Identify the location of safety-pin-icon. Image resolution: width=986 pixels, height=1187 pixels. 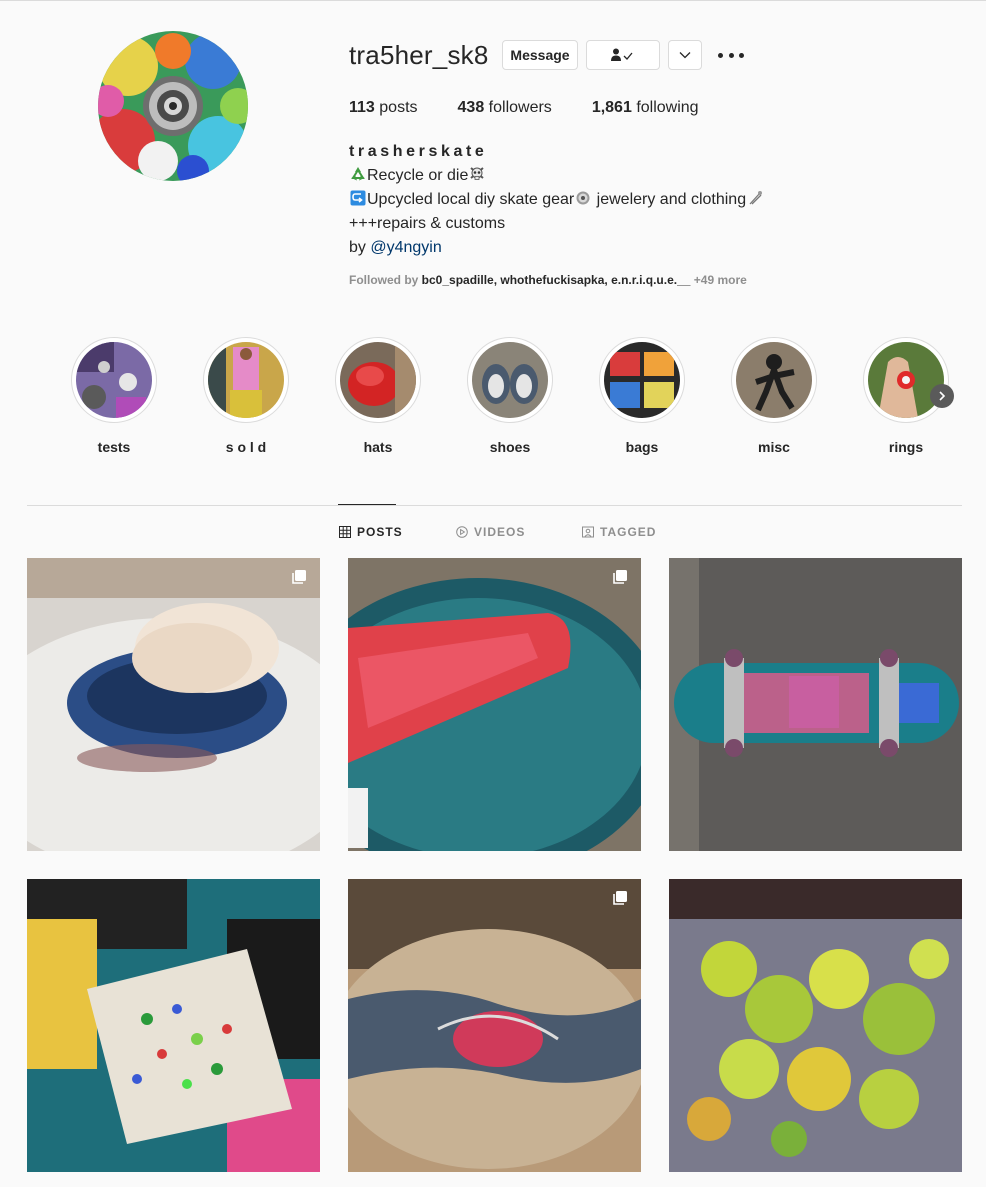
(756, 198).